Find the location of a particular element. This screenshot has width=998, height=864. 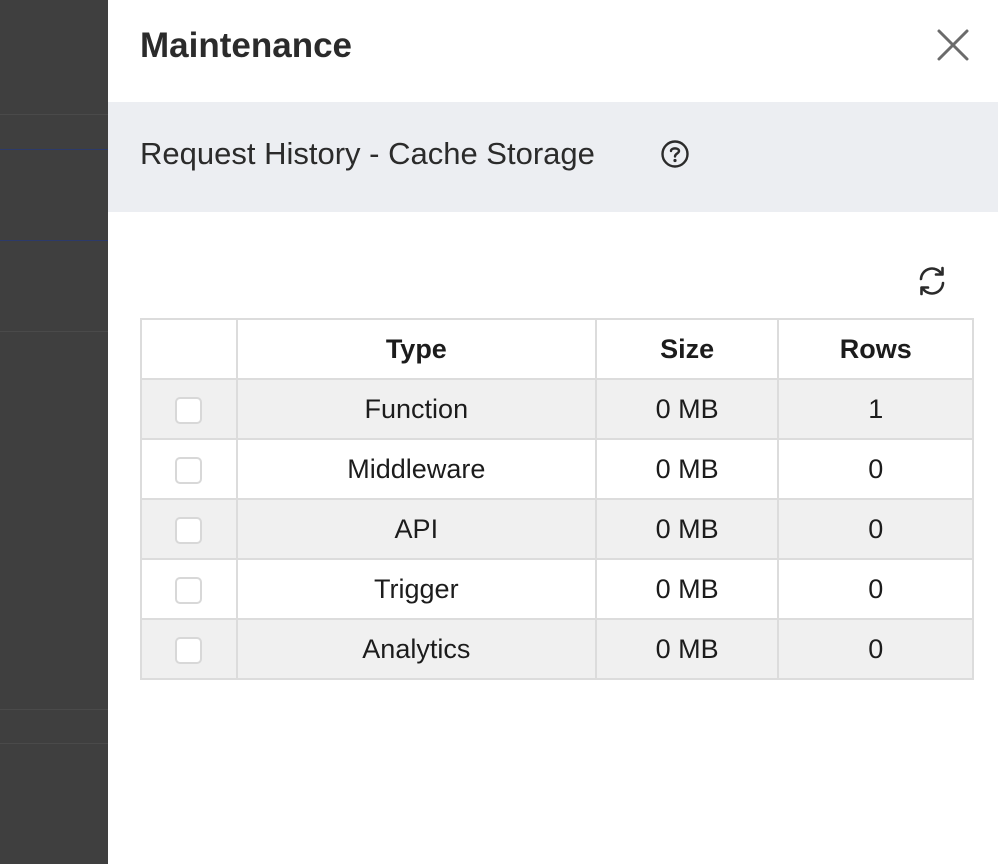

refresh-icon is located at coordinates (932, 281).